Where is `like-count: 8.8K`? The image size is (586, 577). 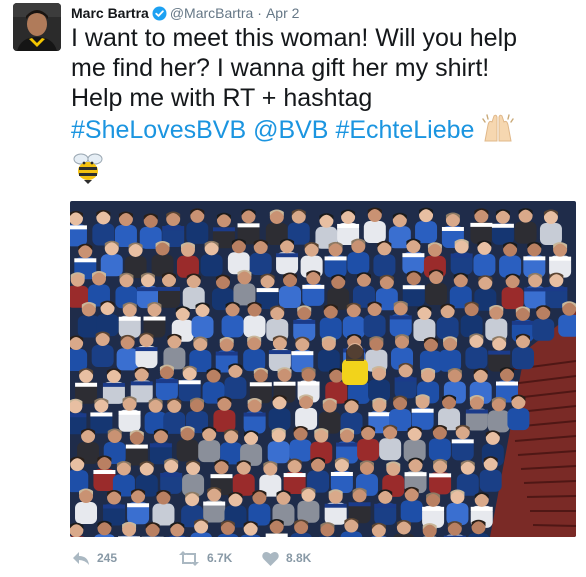
like-count: 8.8K is located at coordinates (299, 558).